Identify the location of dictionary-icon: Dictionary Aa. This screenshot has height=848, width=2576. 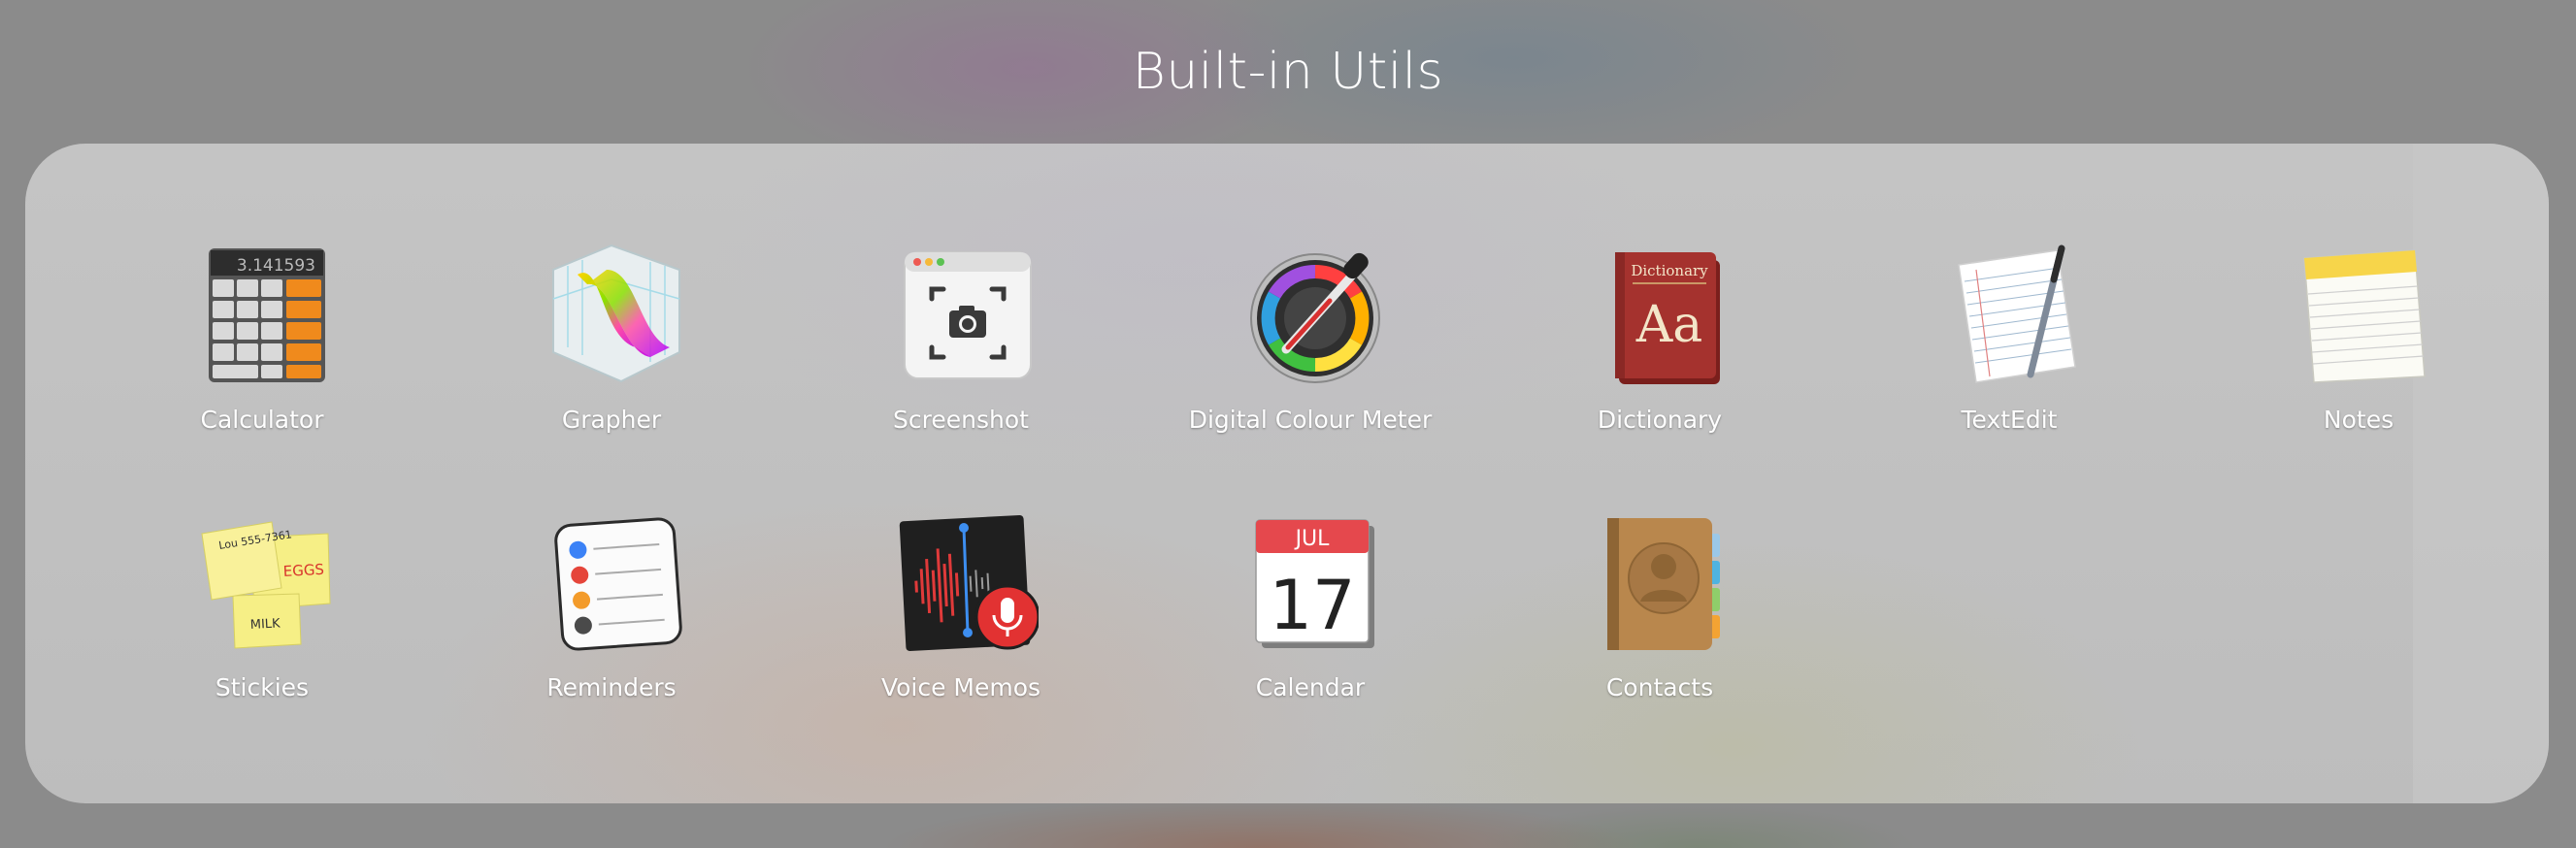
(1664, 313).